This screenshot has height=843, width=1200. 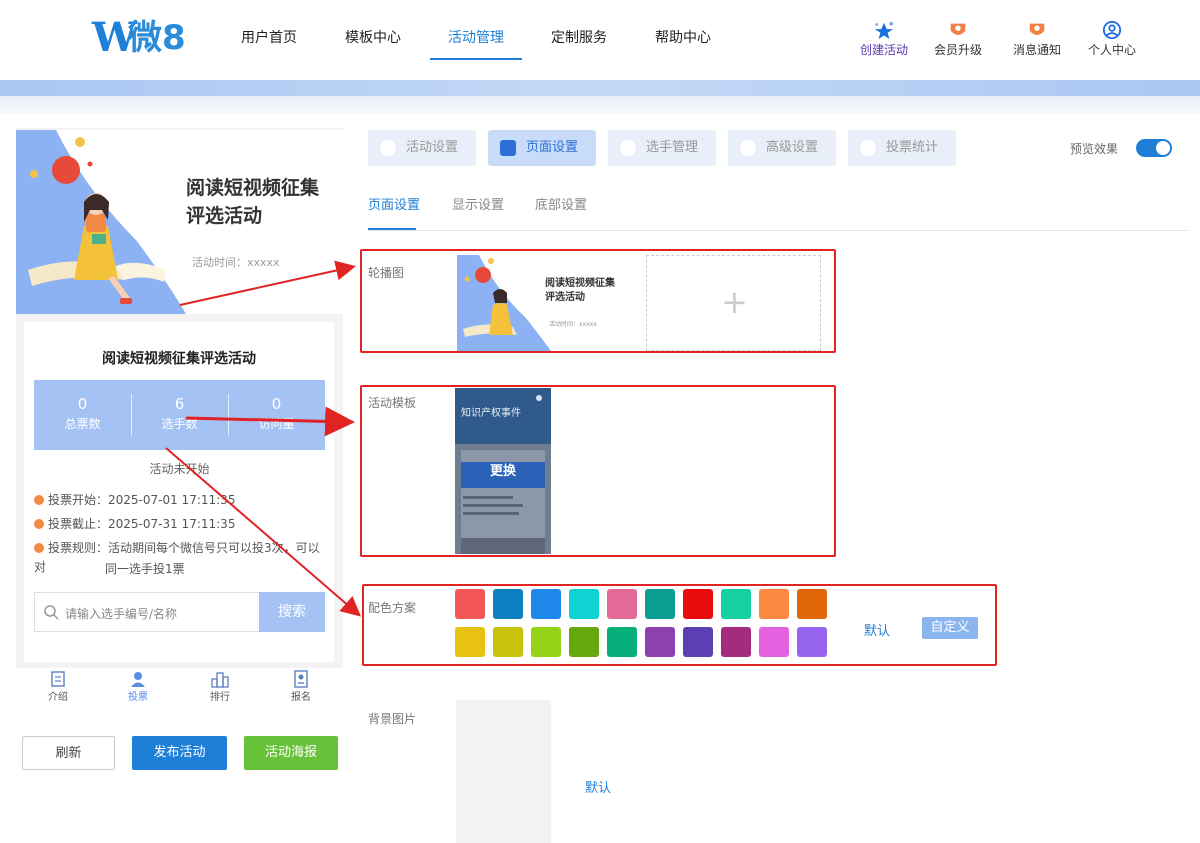 I want to click on banner-title-line1: 阅读短视频征集, so click(x=253, y=188).